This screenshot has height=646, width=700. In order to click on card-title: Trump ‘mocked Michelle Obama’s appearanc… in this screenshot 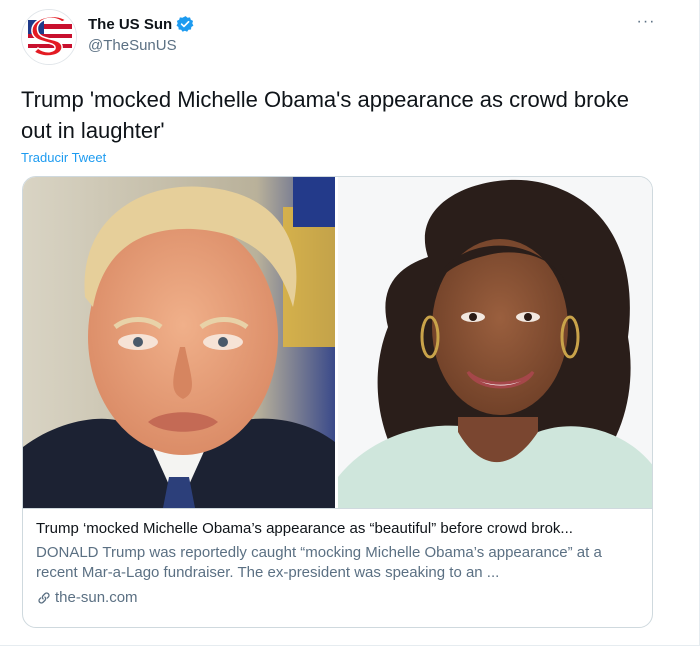, I will do `click(338, 529)`.